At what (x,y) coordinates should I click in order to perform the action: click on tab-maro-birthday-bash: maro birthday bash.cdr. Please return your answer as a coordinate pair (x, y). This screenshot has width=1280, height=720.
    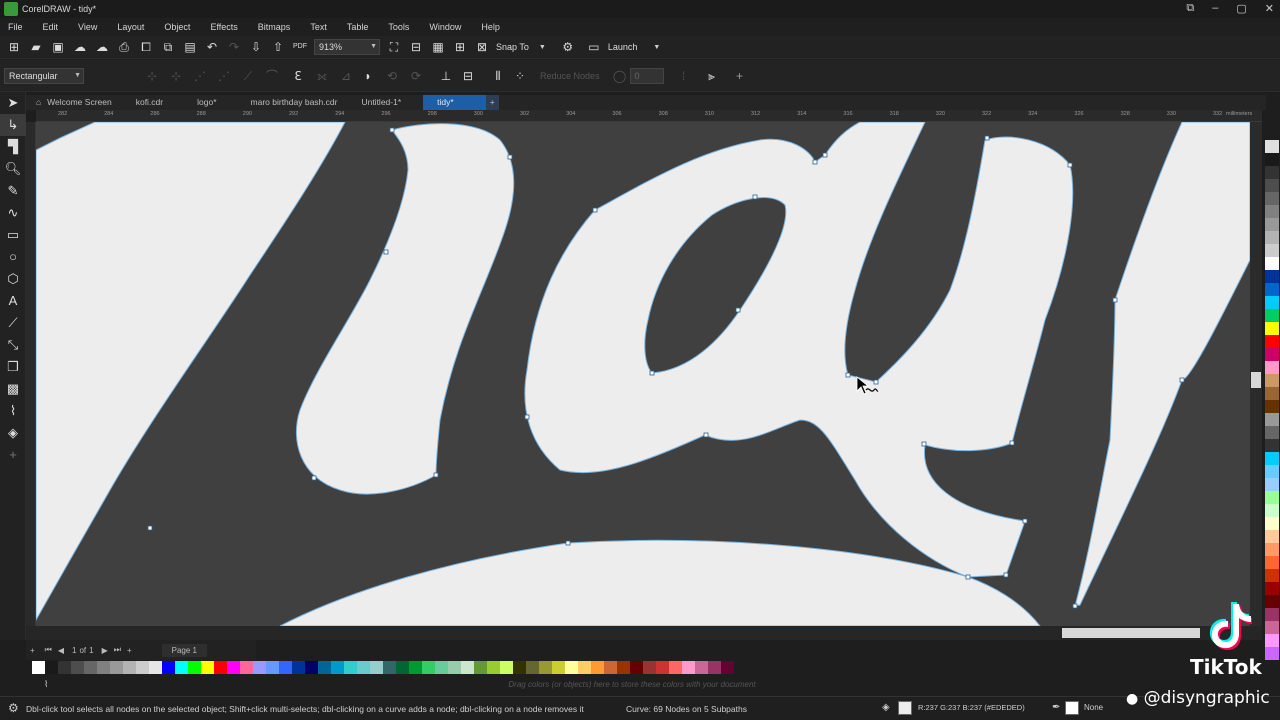
    Looking at the image, I should click on (296, 102).